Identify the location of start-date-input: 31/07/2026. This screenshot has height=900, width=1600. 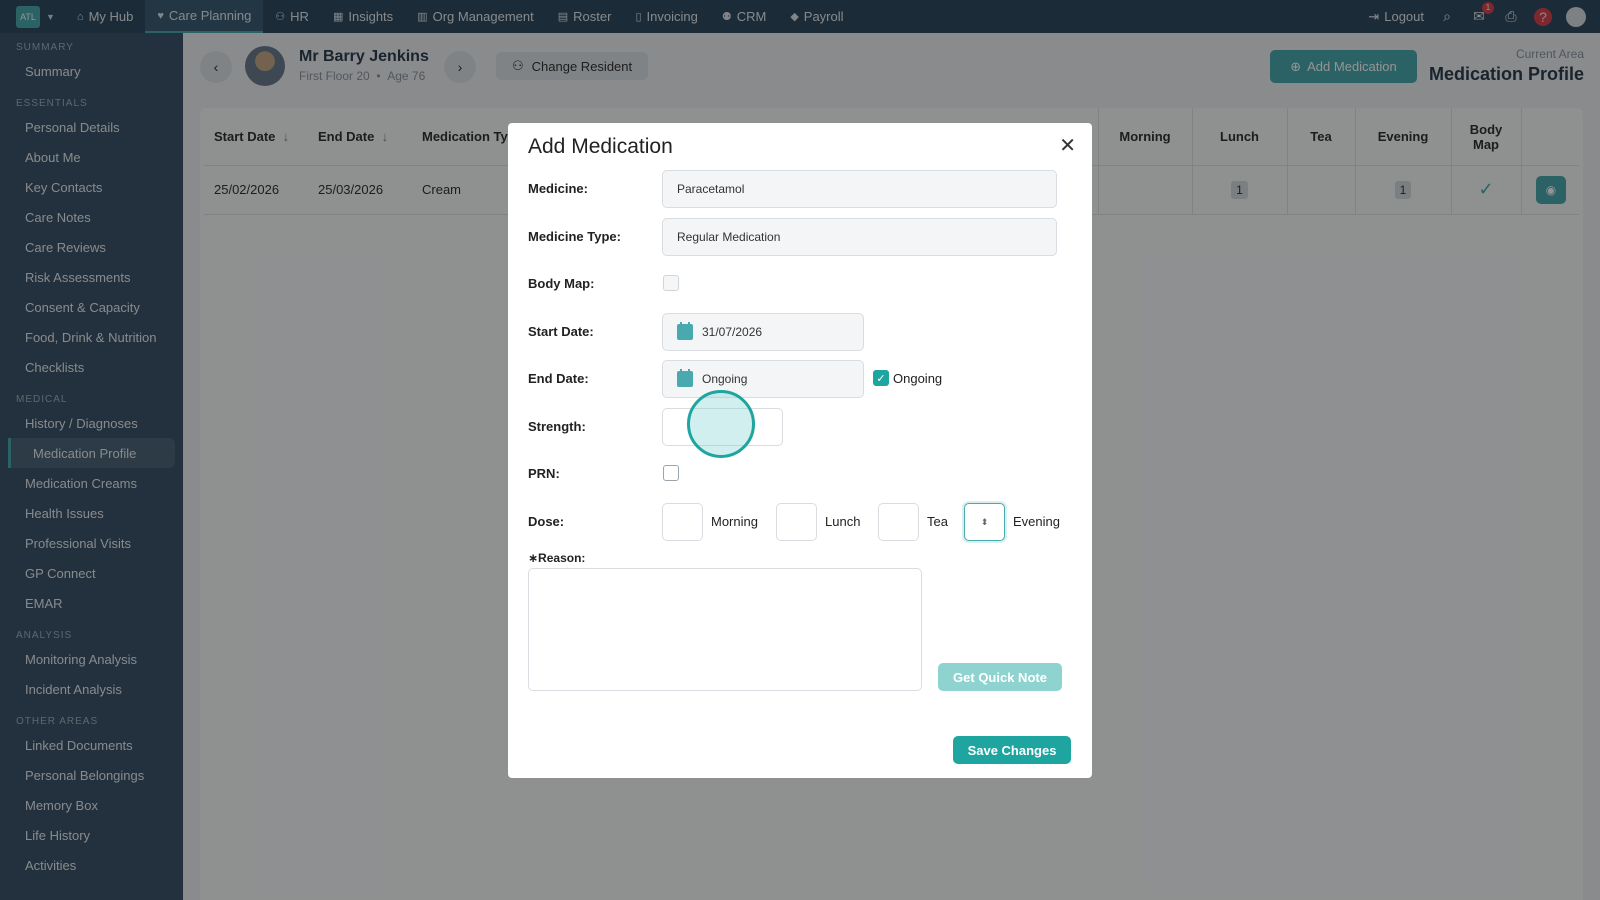
(763, 332).